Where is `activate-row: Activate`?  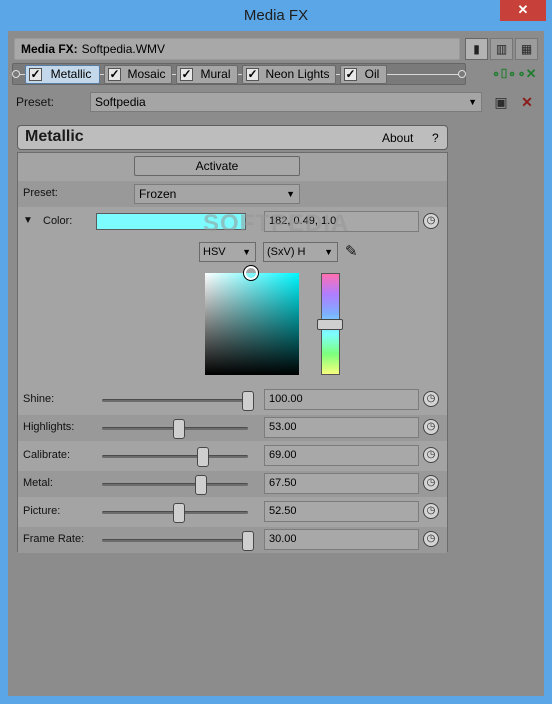 activate-row: Activate is located at coordinates (232, 166).